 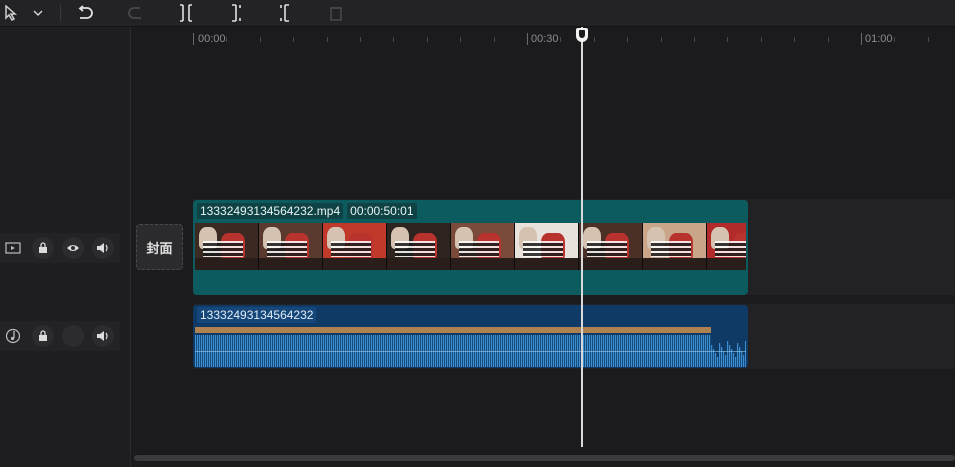 I want to click on toolbar-divider, so click(x=60, y=13).